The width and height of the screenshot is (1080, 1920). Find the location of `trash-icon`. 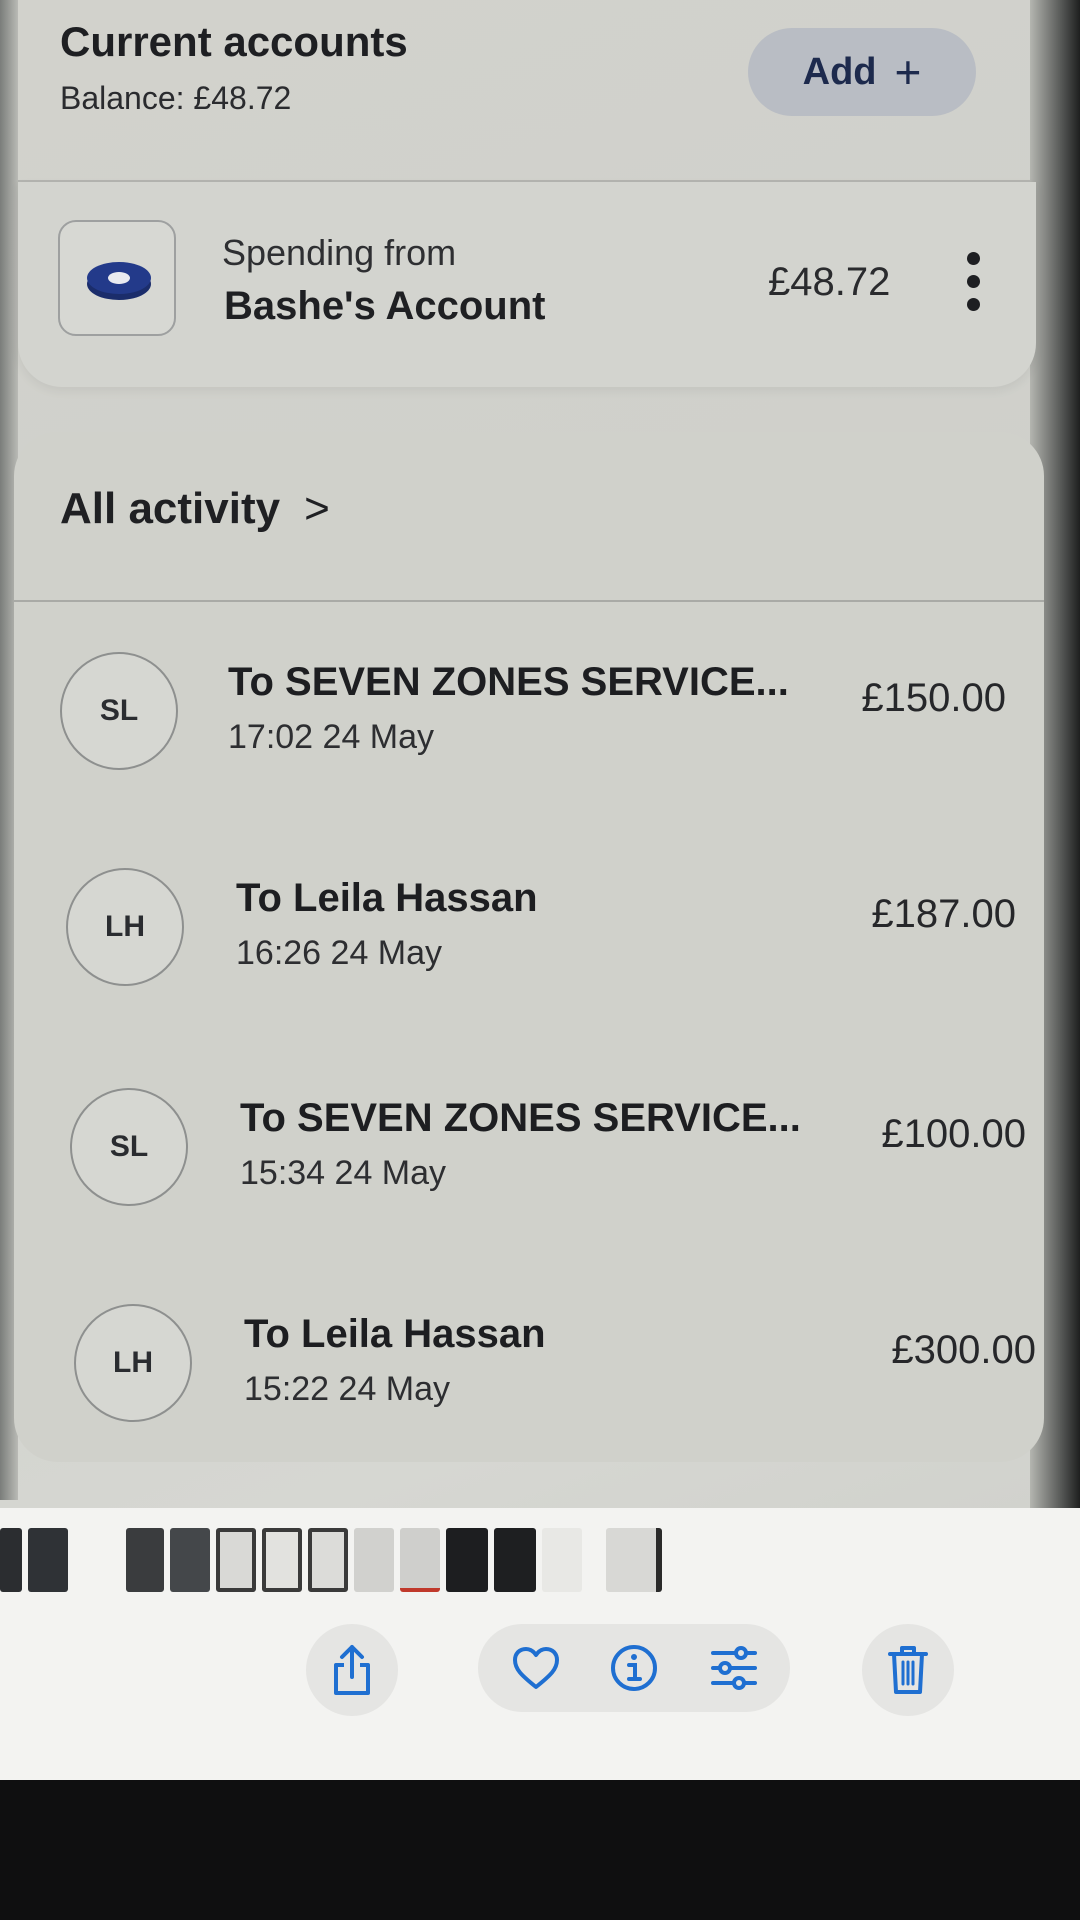

trash-icon is located at coordinates (908, 1670).